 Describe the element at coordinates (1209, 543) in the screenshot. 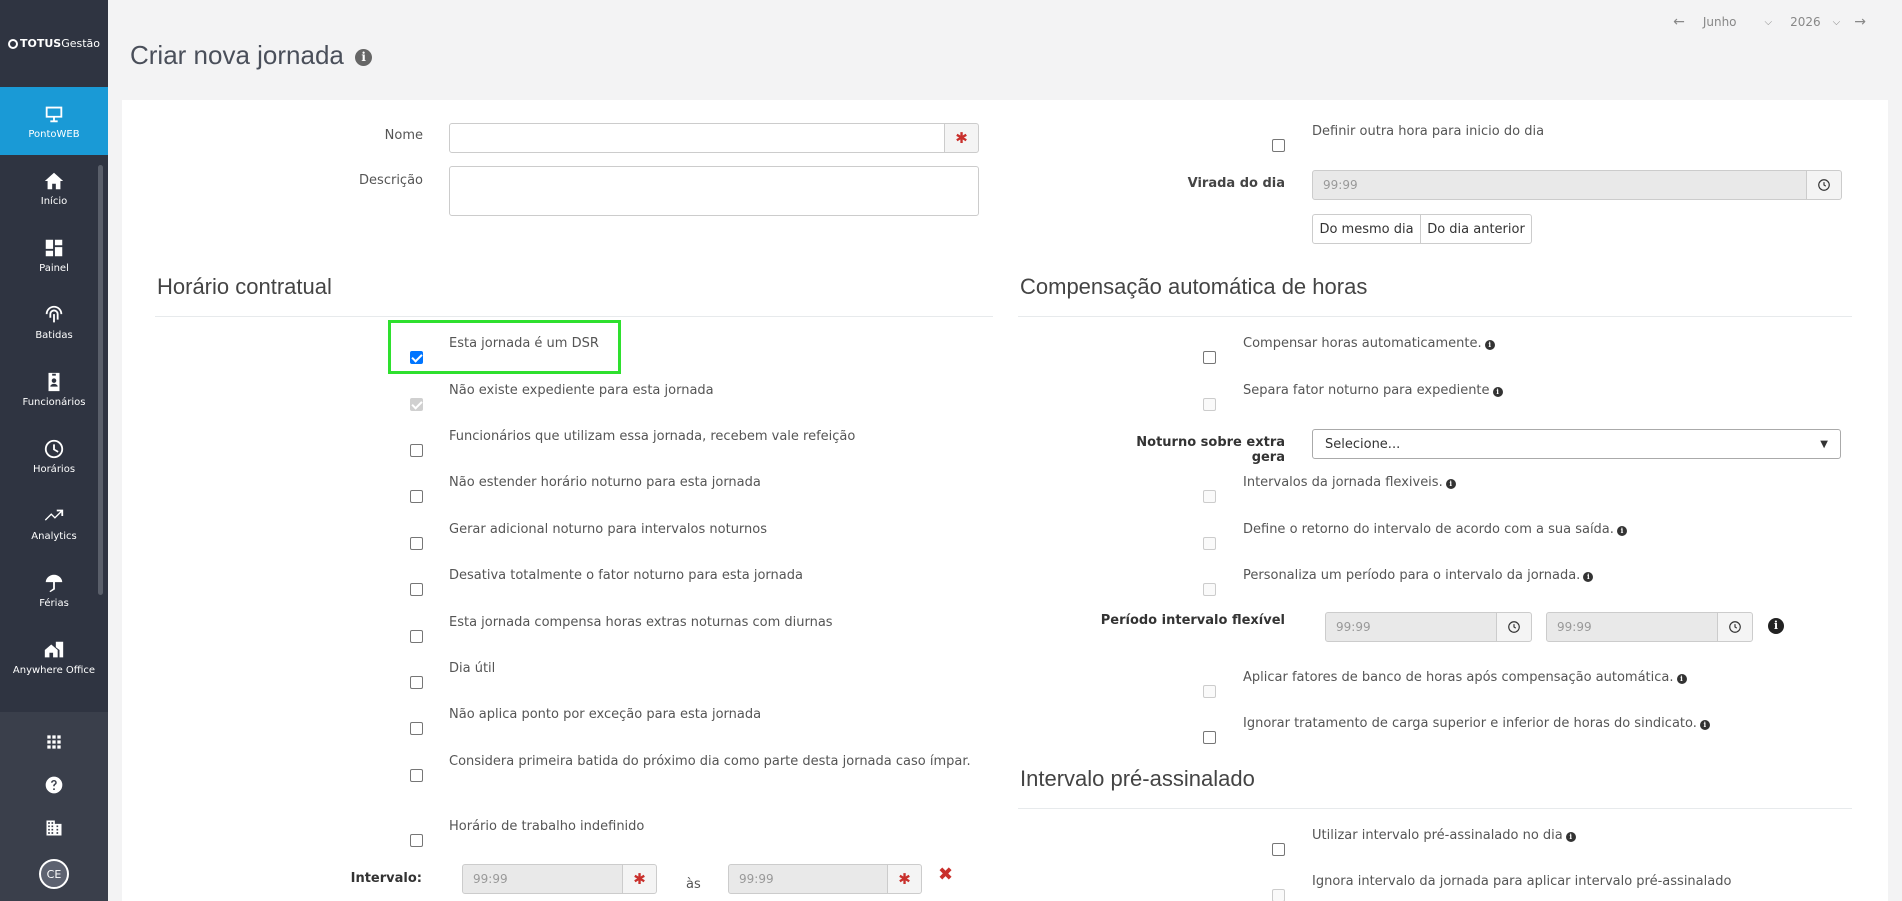

I see `define-retorno-checkbox` at that location.